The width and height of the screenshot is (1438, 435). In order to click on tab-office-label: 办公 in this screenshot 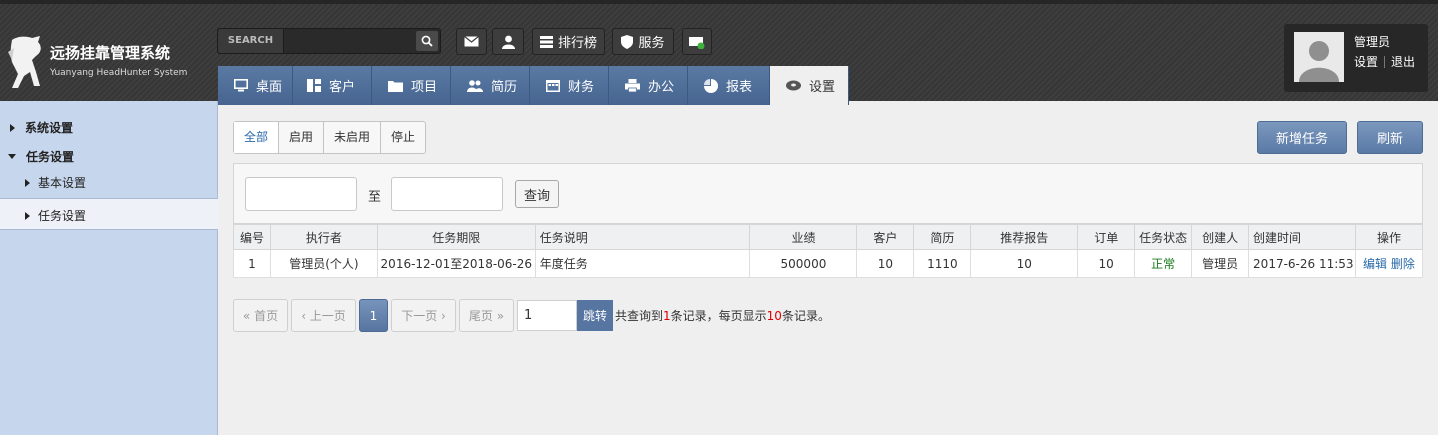, I will do `click(661, 87)`.